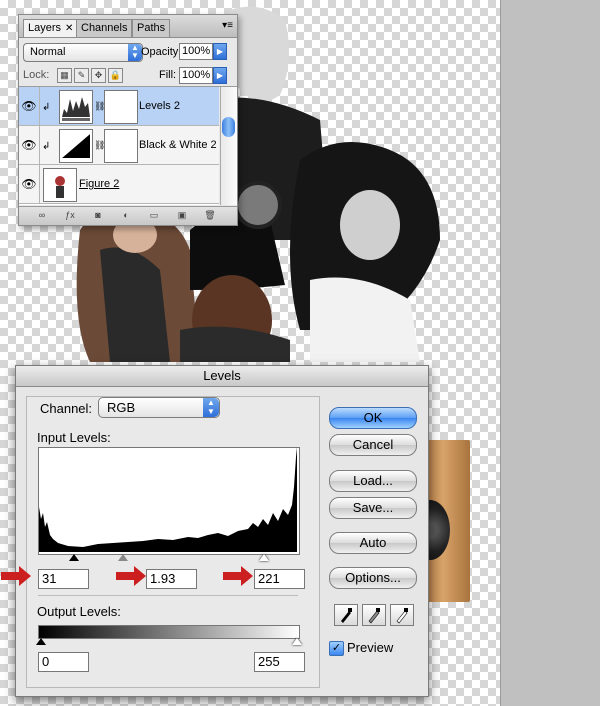 This screenshot has width=600, height=706. I want to click on divider, so click(168, 595).